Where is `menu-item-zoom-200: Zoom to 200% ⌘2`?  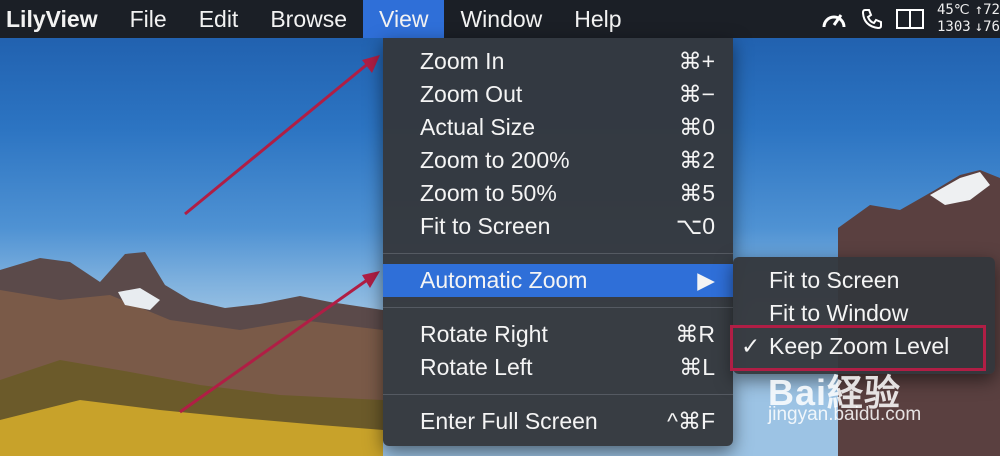
menu-item-zoom-200: Zoom to 200% ⌘2 is located at coordinates (558, 160).